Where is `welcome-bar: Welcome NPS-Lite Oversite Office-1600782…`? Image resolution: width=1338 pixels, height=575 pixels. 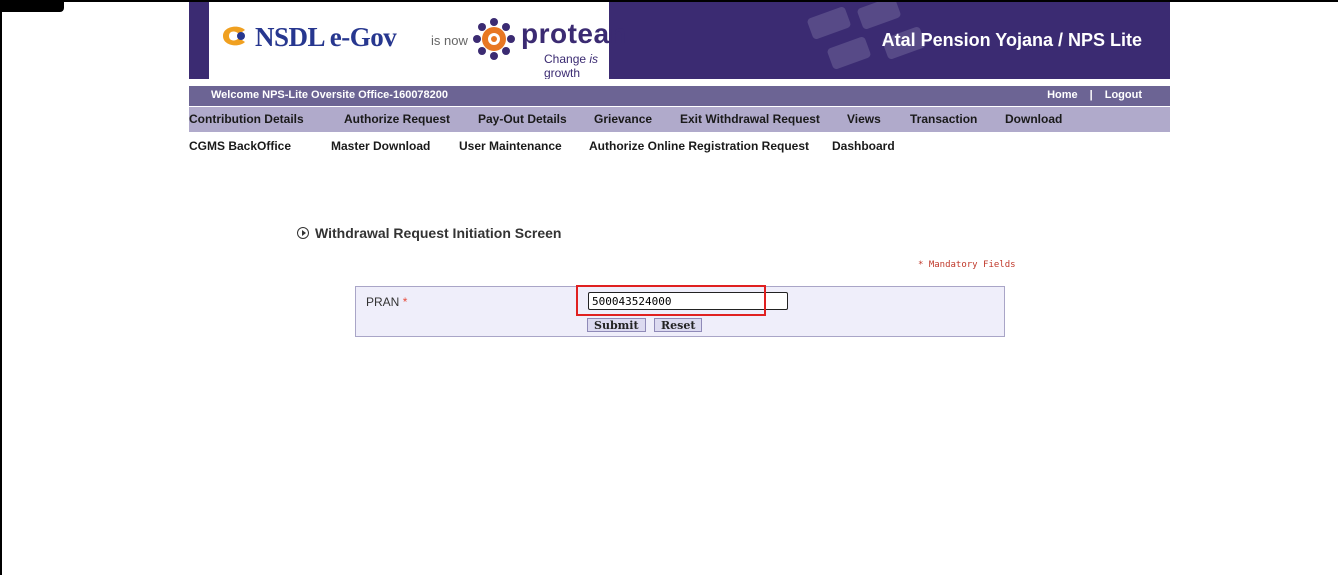 welcome-bar: Welcome NPS-Lite Oversite Office-1600782… is located at coordinates (679, 96).